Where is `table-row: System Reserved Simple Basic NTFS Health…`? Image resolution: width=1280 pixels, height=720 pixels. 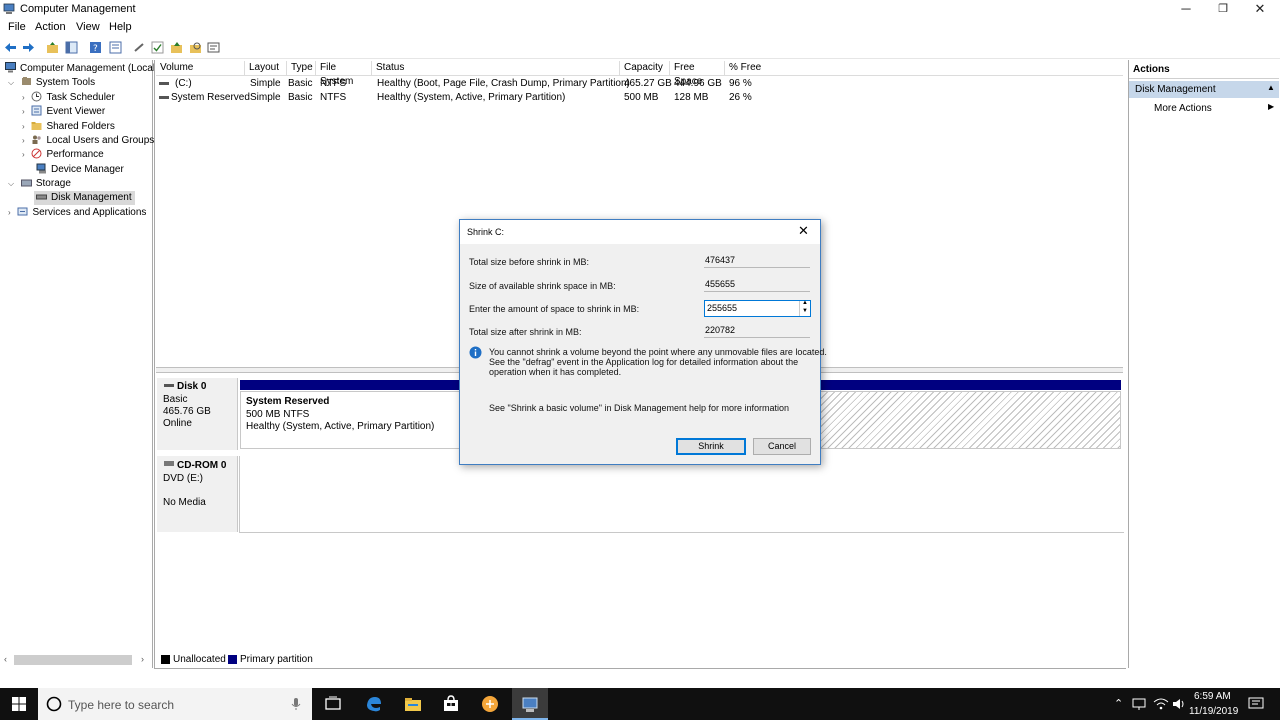 table-row: System Reserved Simple Basic NTFS Health… is located at coordinates (639, 98).